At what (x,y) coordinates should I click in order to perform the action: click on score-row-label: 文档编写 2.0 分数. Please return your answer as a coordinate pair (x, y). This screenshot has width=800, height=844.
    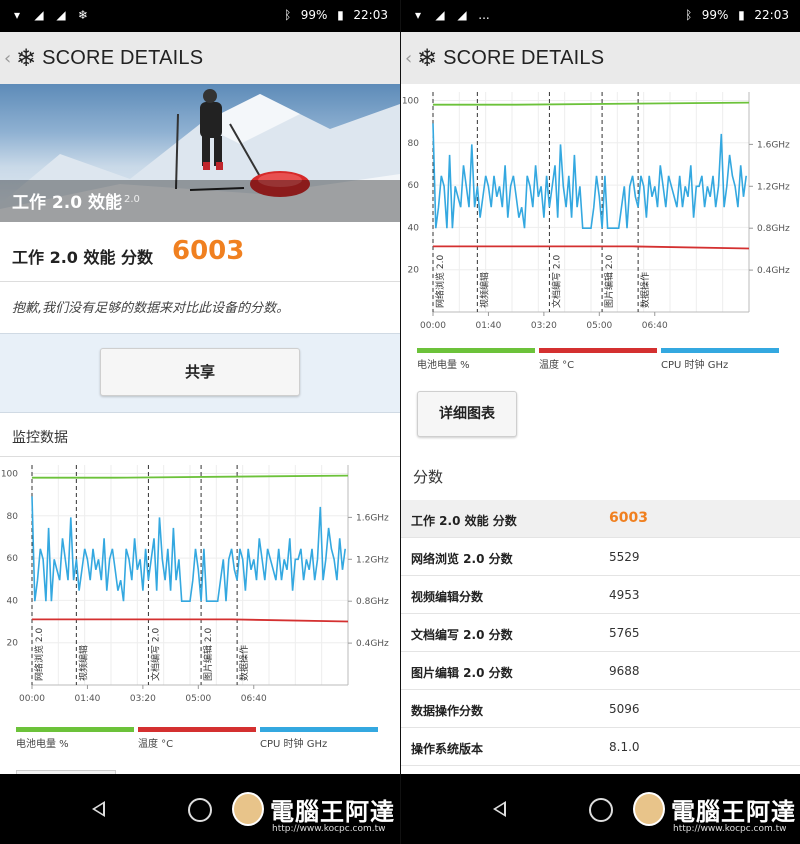
    Looking at the image, I should click on (462, 635).